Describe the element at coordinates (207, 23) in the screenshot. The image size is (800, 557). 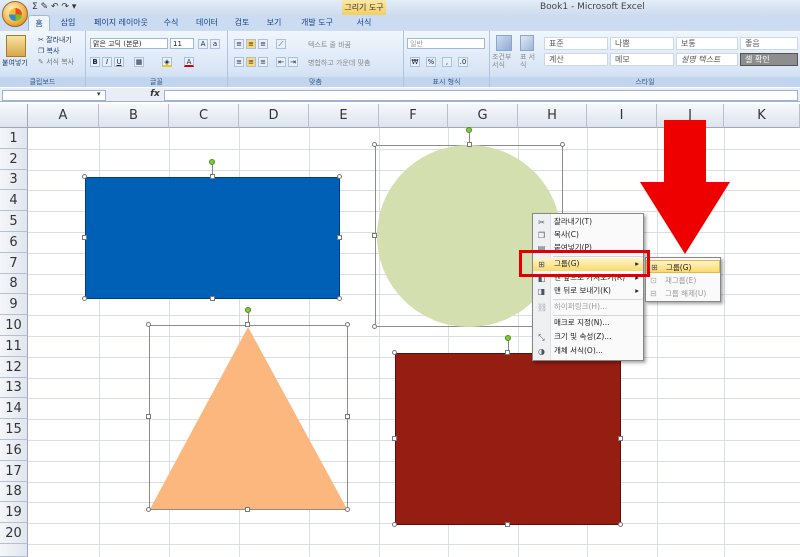
I see `tab-data: 데이터` at that location.